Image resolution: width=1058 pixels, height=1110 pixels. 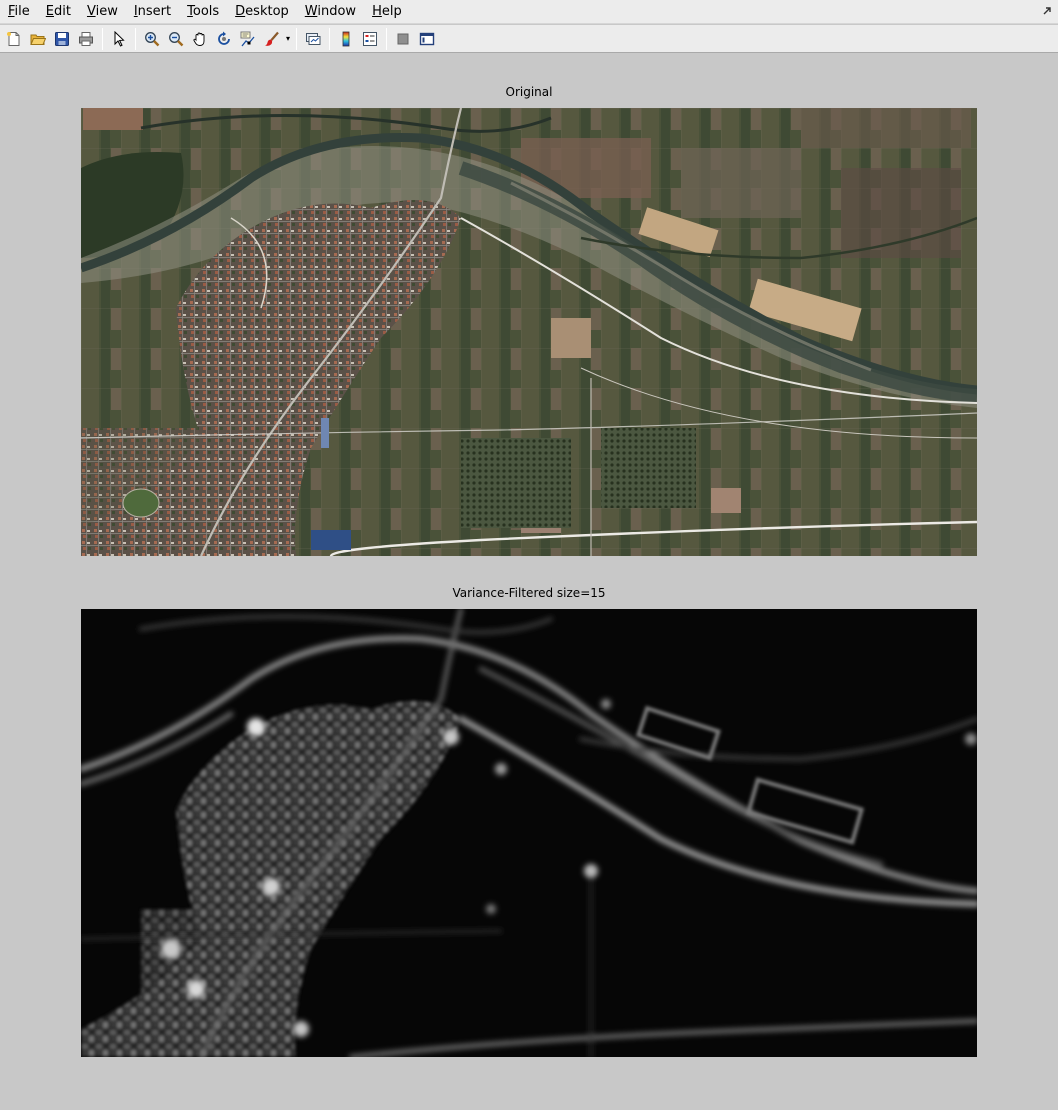 I want to click on menu-view-mnemonic: V, so click(x=91, y=11).